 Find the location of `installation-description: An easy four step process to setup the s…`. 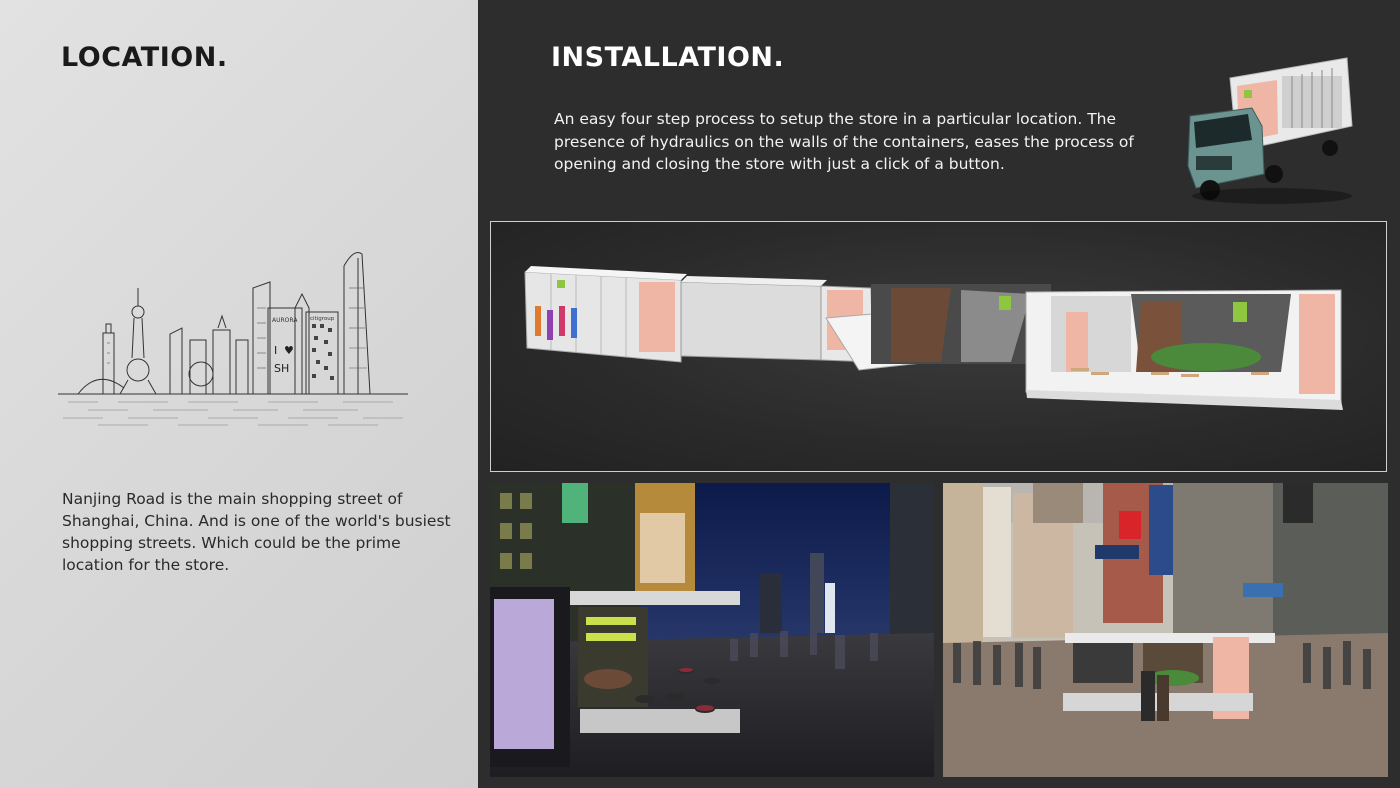

installation-description: An easy four step process to setup the s… is located at coordinates (844, 141).